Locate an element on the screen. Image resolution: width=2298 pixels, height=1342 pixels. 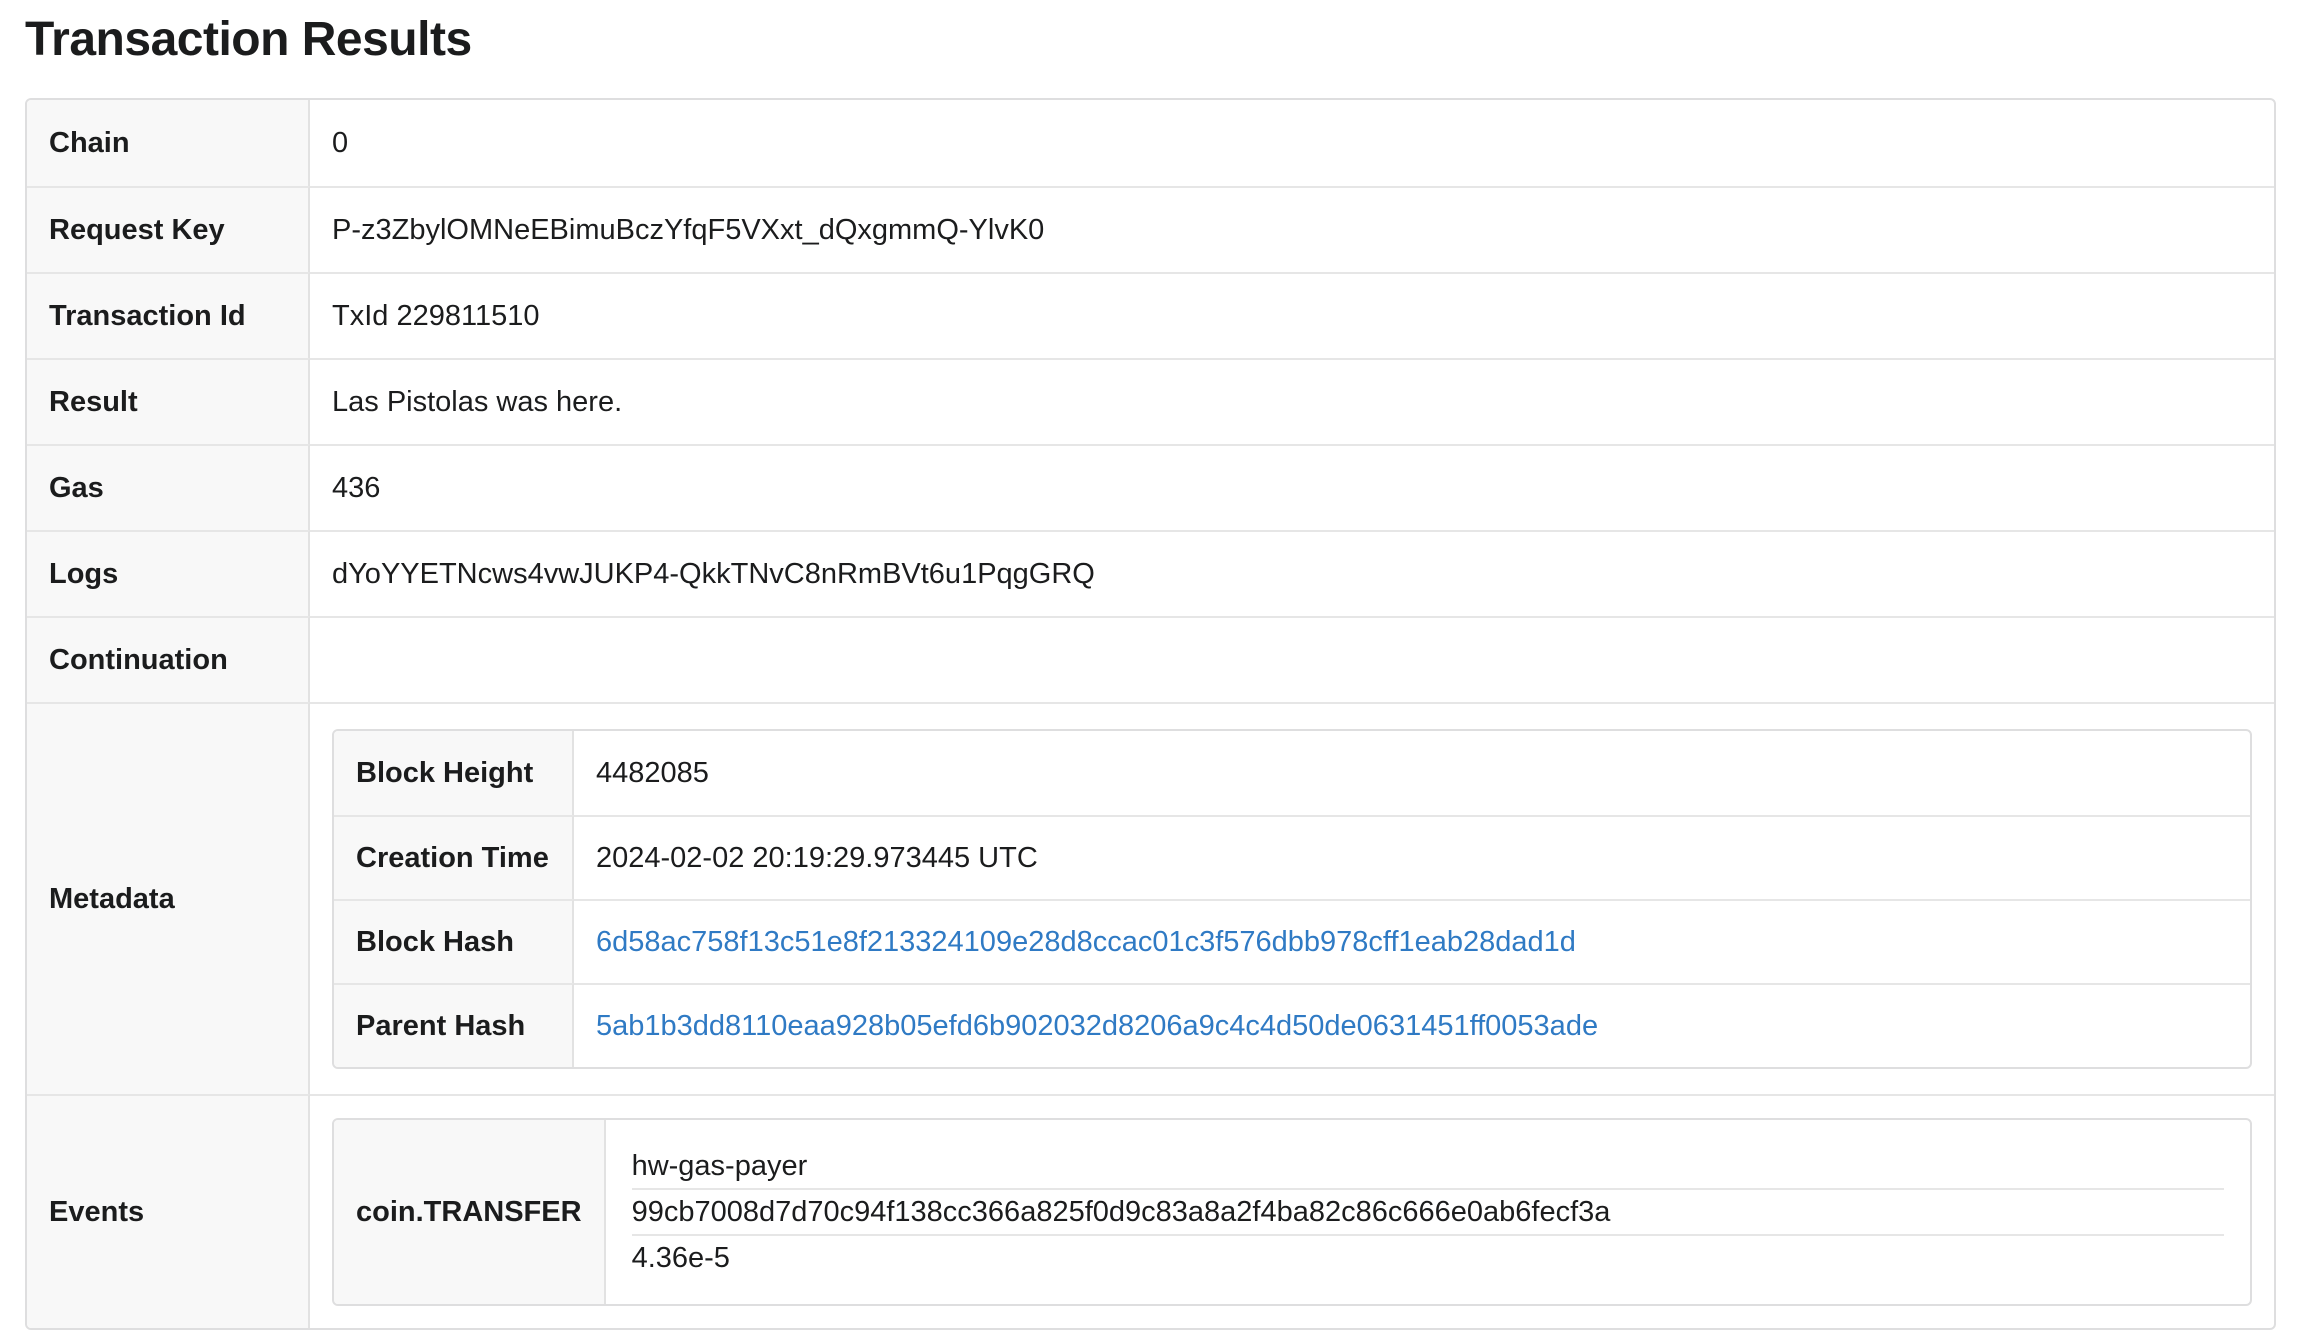
table-row-chain: Chain 0 is located at coordinates (1150, 143).